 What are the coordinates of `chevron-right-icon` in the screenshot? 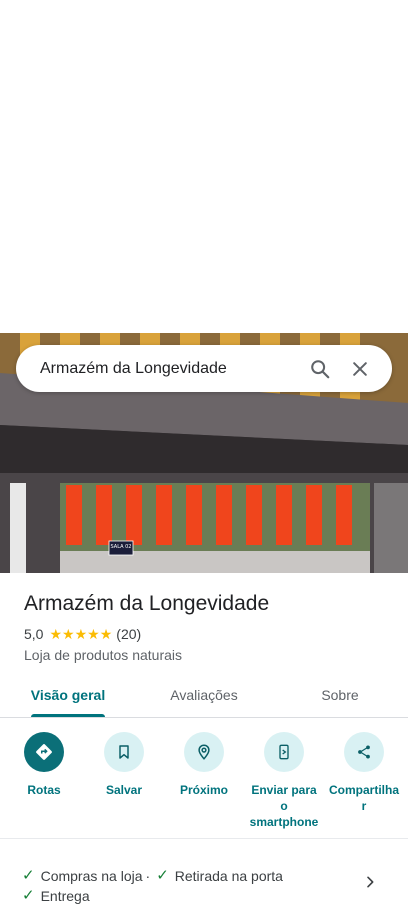 It's located at (370, 882).